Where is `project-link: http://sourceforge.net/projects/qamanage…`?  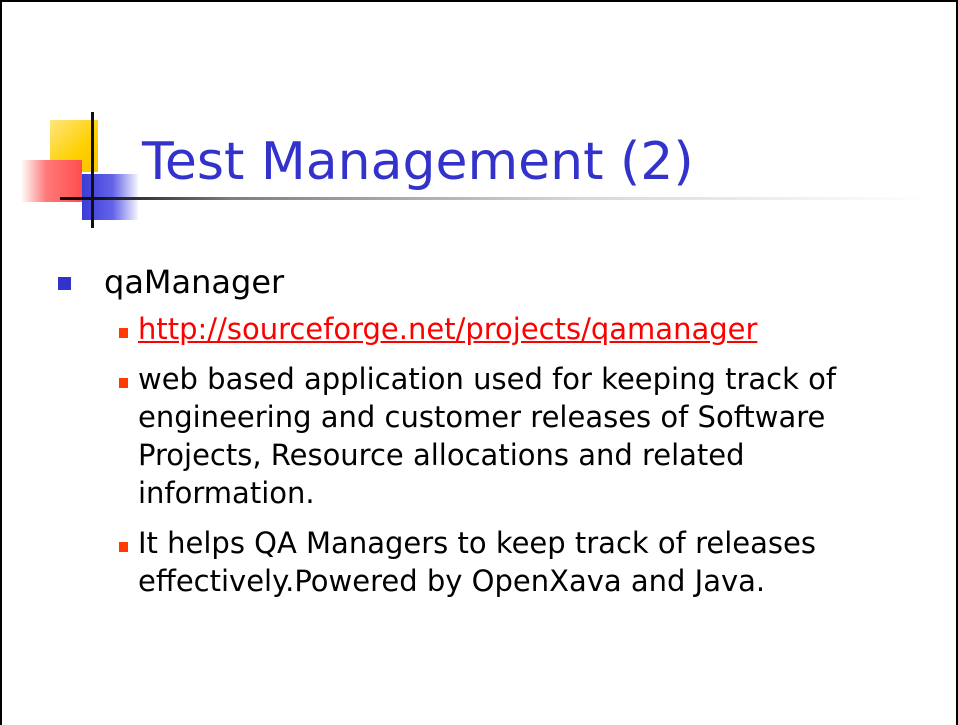
project-link: http://sourceforge.net/projects/qamanage… is located at coordinates (447, 329).